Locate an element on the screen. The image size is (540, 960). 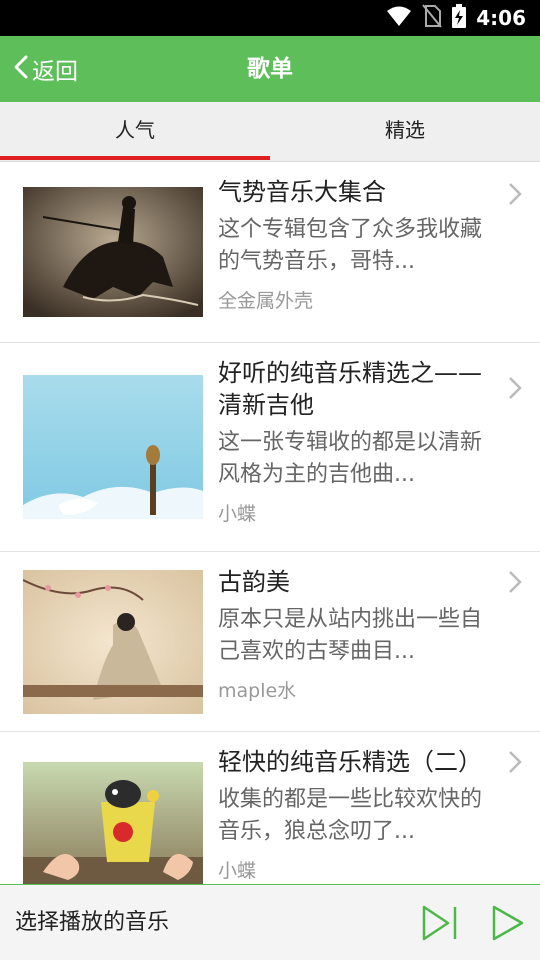
playlist-text: 气势音乐大集合 这个专辑包含了众多我收藏的气势音乐，哥特... 全金属外壳 is located at coordinates (360, 244).